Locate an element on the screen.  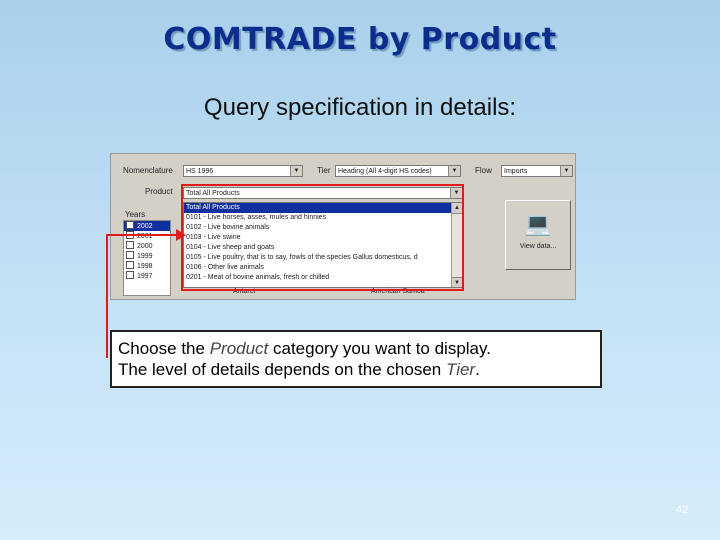
year-item: 1998 is located at coordinates (147, 266).